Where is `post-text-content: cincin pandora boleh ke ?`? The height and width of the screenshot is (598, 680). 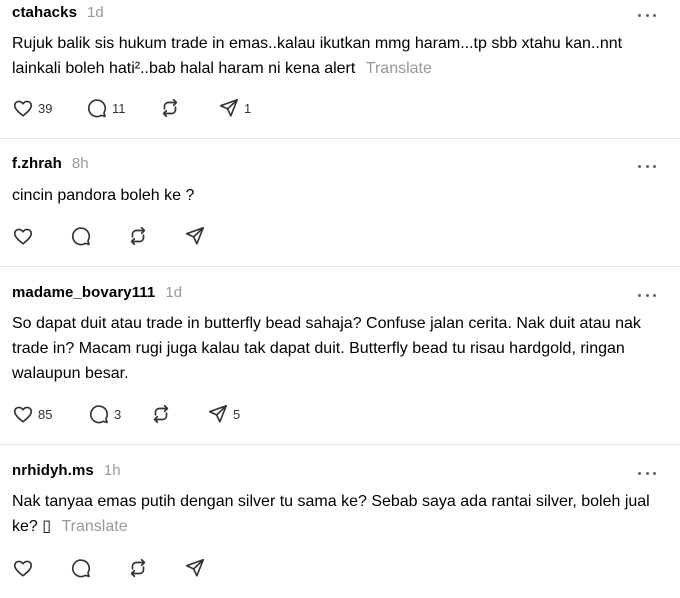
post-text-content: cincin pandora boleh ke ? is located at coordinates (103, 195).